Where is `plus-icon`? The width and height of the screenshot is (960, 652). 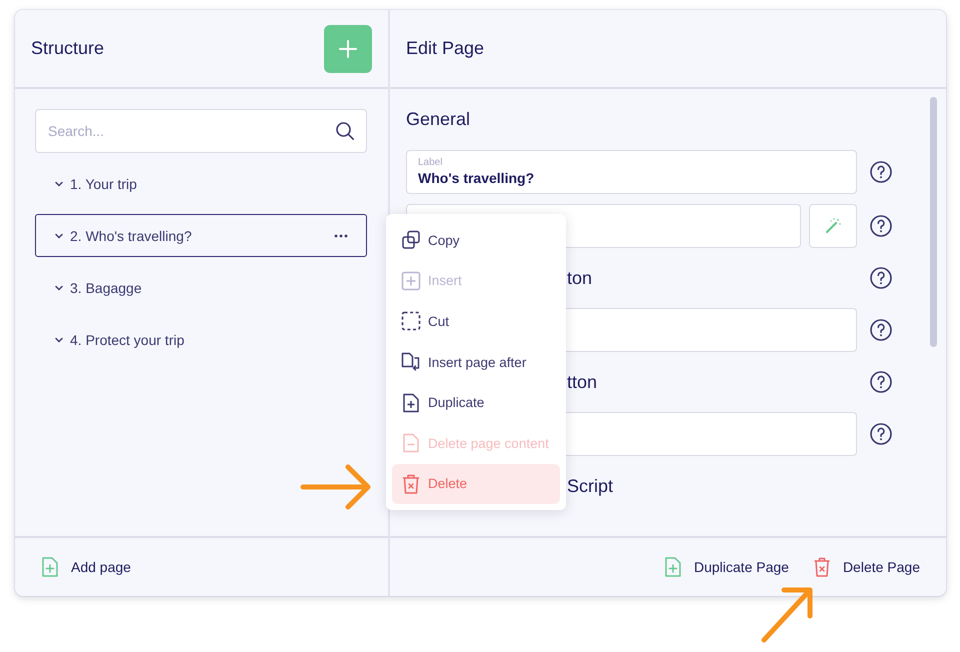
plus-icon is located at coordinates (348, 48).